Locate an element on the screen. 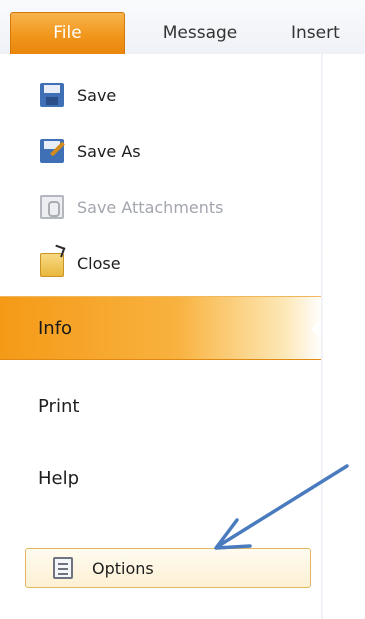 This screenshot has width=365, height=619. tab-insert: Insert is located at coordinates (328, 33).